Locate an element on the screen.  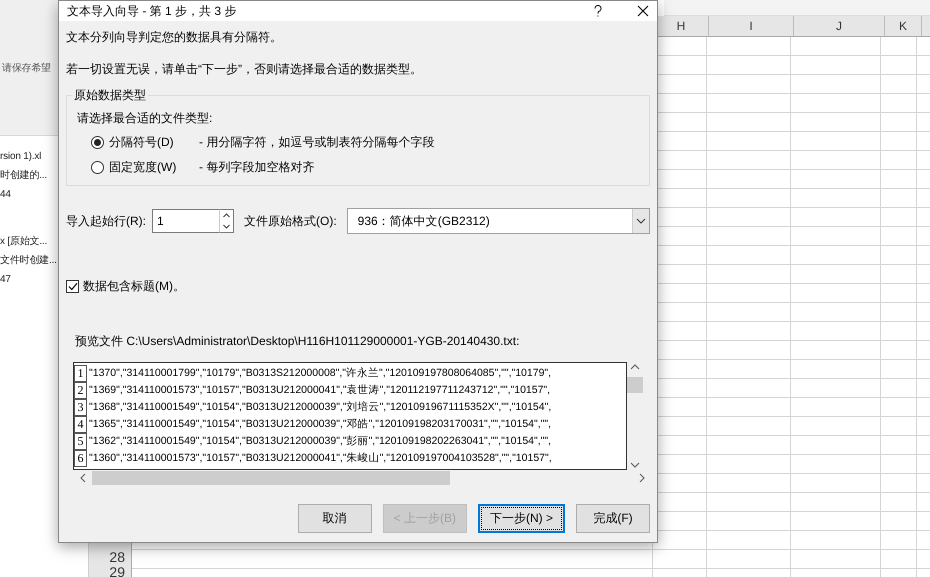
checkbox is located at coordinates (72, 286).